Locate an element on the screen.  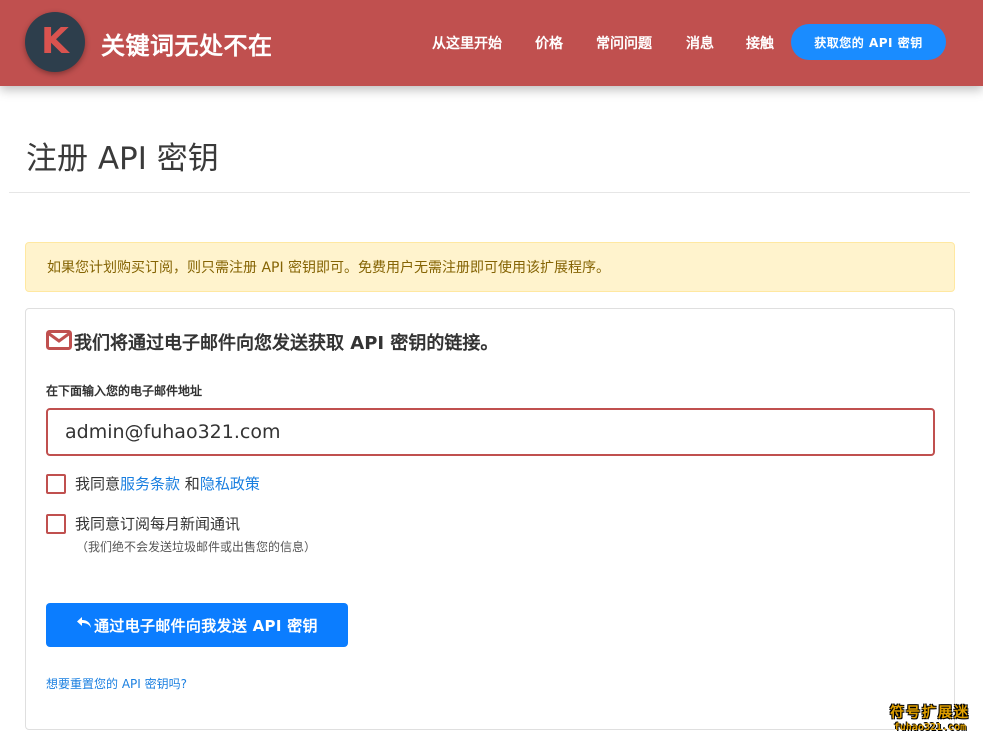
terms-joiner: 和 is located at coordinates (190, 484).